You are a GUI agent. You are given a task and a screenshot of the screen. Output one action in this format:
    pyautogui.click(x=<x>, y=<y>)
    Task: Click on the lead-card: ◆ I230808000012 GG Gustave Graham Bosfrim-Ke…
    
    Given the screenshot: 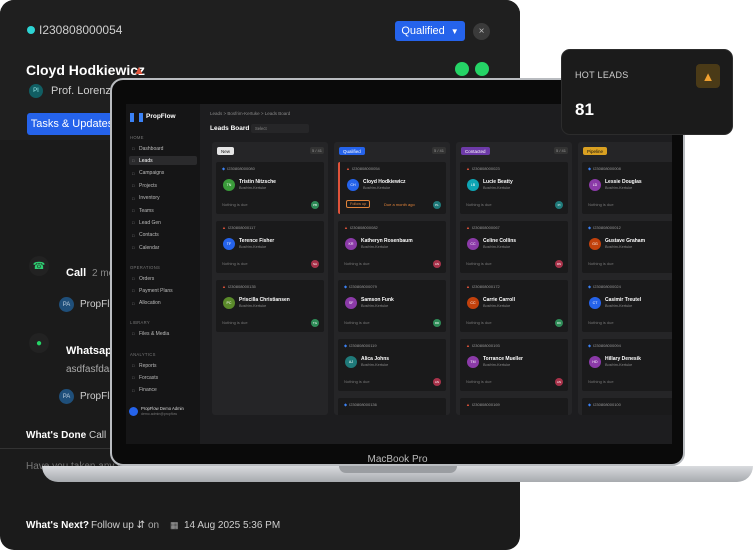 What is the action you would take?
    pyautogui.click(x=627, y=247)
    